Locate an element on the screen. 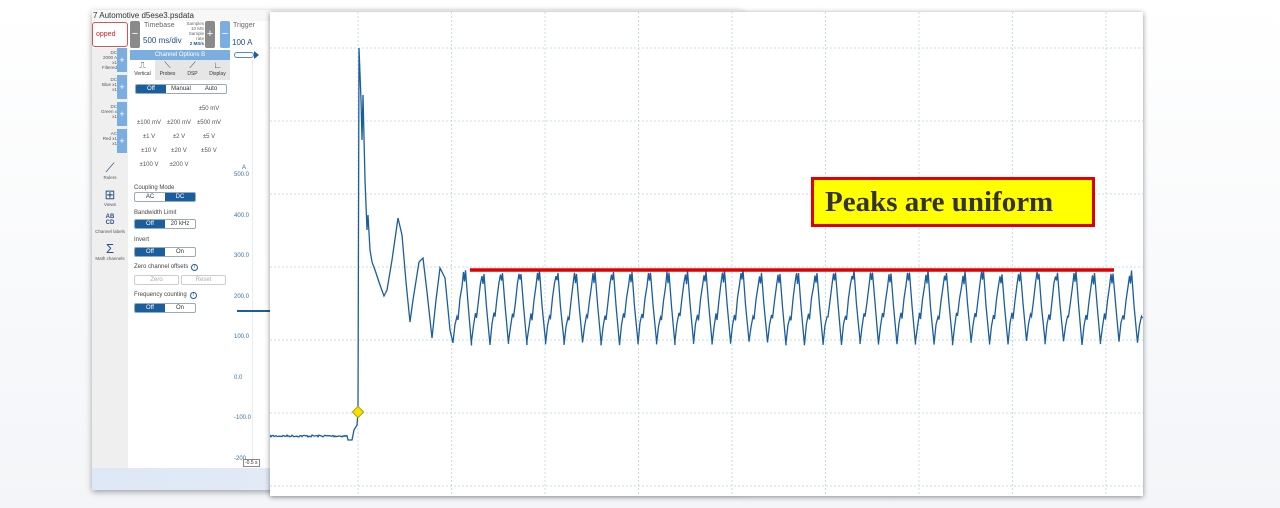 This screenshot has height=508, width=1280. invert-toggle: Off On is located at coordinates (165, 252).